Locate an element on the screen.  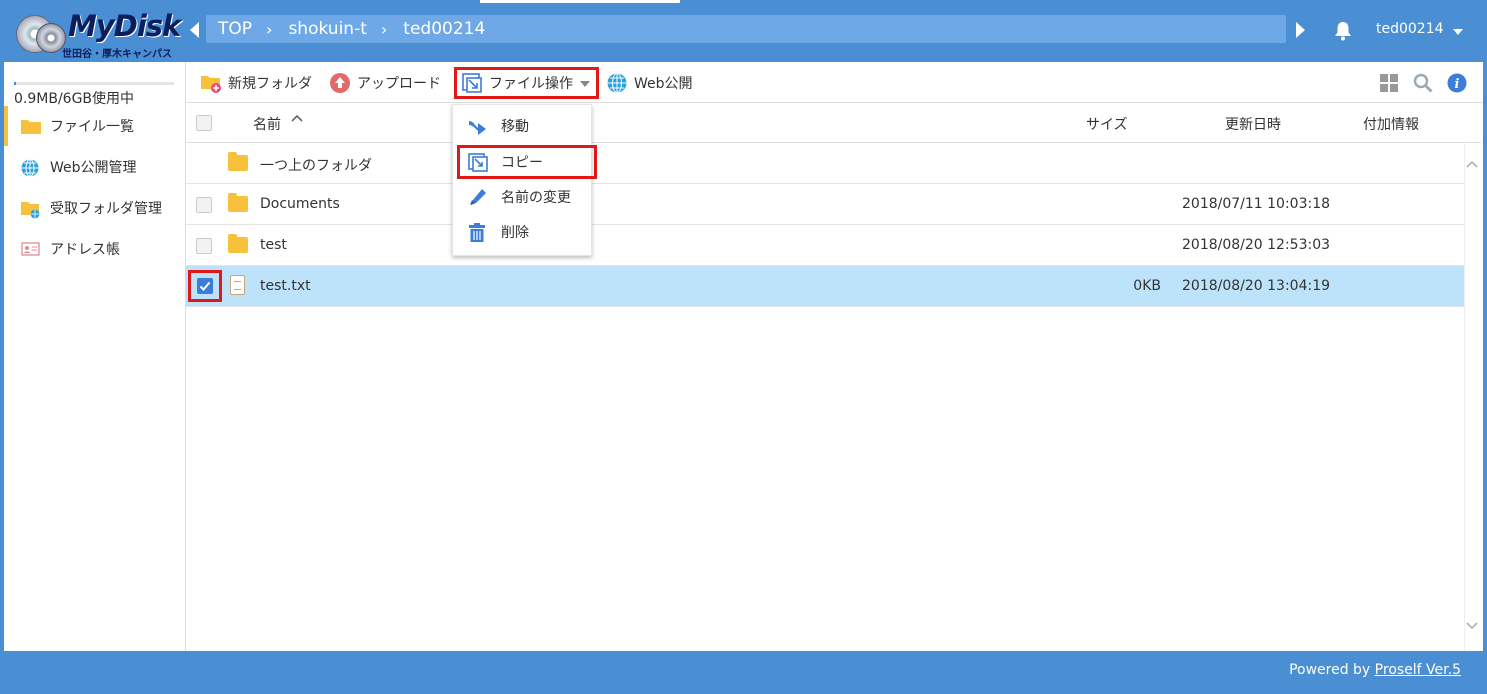
logo-subtitle: 世田谷・厚木キャンパス is located at coordinates (117, 54).